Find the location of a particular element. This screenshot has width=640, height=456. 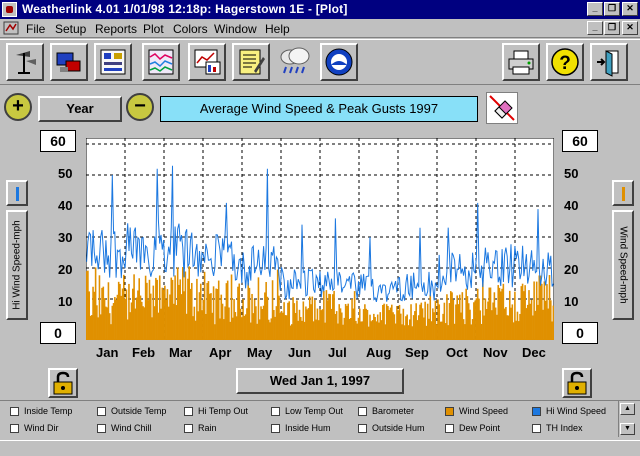

download-button is located at coordinates (69, 62).